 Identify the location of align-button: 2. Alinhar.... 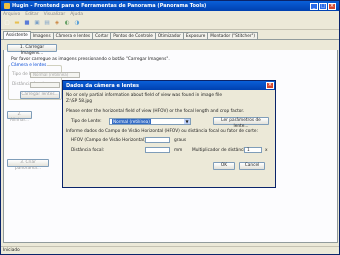
(19, 117).